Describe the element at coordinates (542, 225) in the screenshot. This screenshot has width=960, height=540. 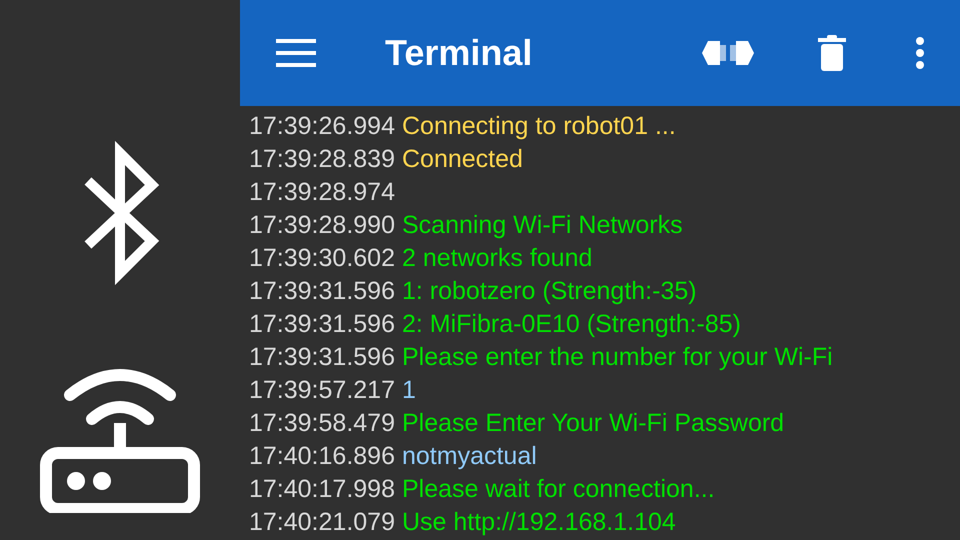
I see `log-message: Scanning Wi-Fi Networks` at that location.